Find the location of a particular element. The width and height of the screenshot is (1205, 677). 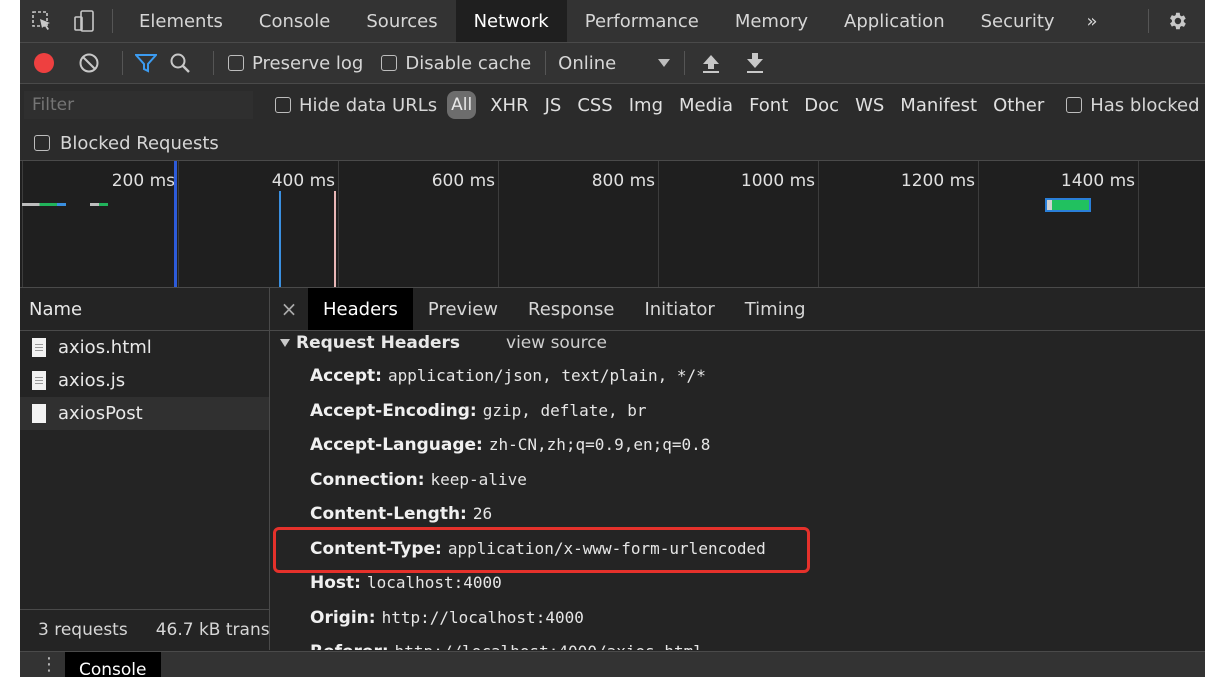

header-row: Accept-Encoding: gzip, deflate, br is located at coordinates (478, 411).